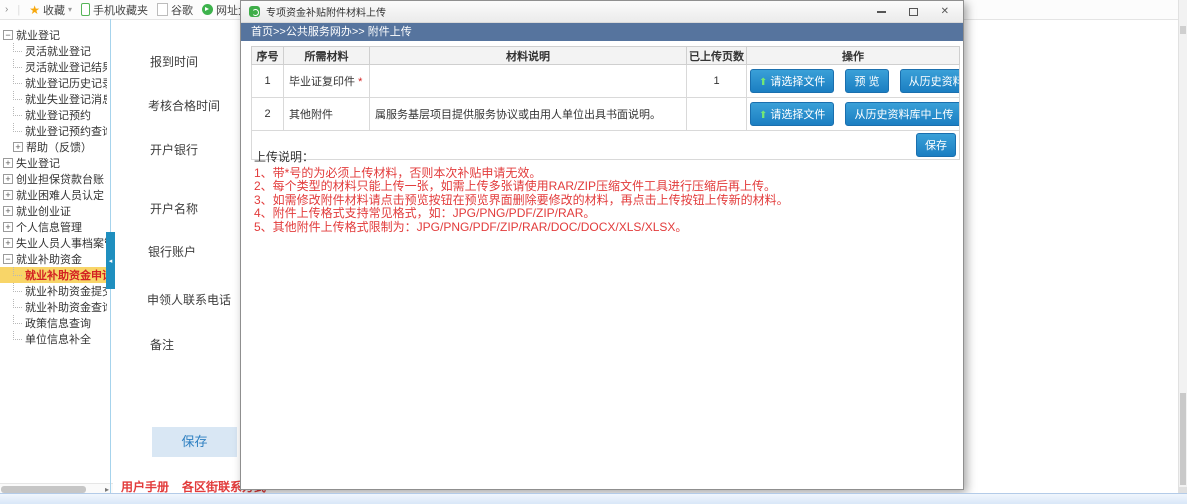  What do you see at coordinates (763, 115) in the screenshot?
I see `upload-arrow-icon: ⬆` at bounding box center [763, 115].